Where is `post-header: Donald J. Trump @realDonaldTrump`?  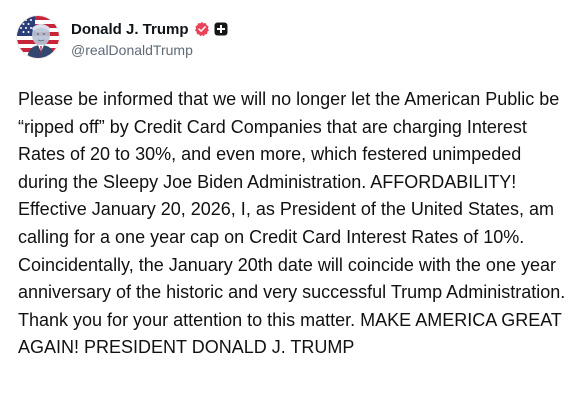
post-header: Donald J. Trump @realDonaldTrump is located at coordinates (122, 37).